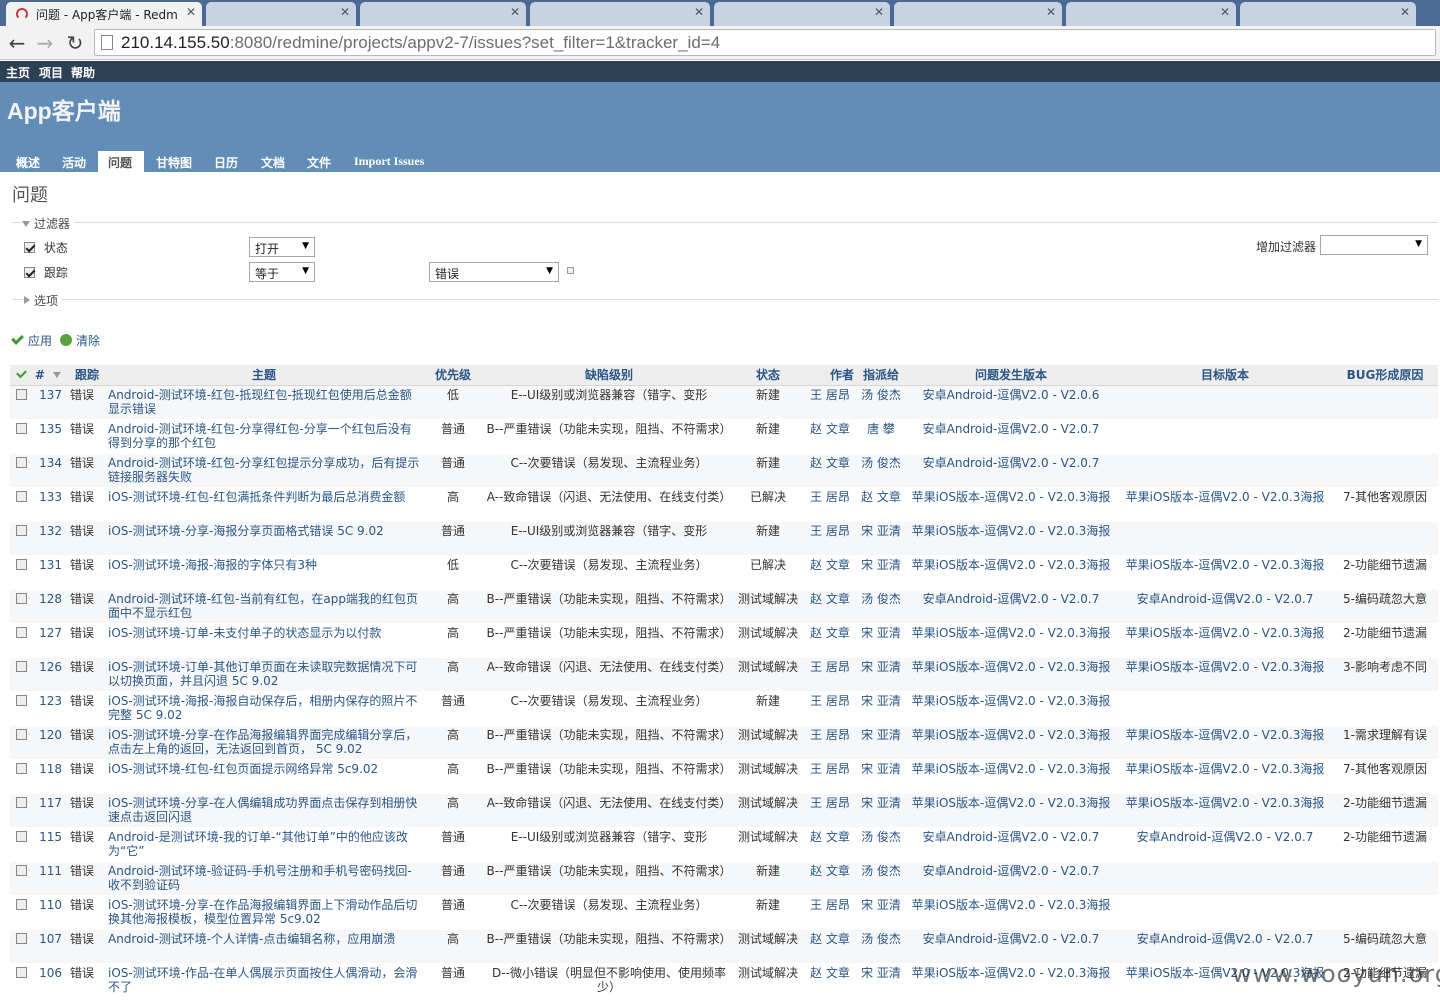 This screenshot has height=1004, width=1440. Describe the element at coordinates (830, 375) in the screenshot. I see `column-header-author: 作者` at that location.